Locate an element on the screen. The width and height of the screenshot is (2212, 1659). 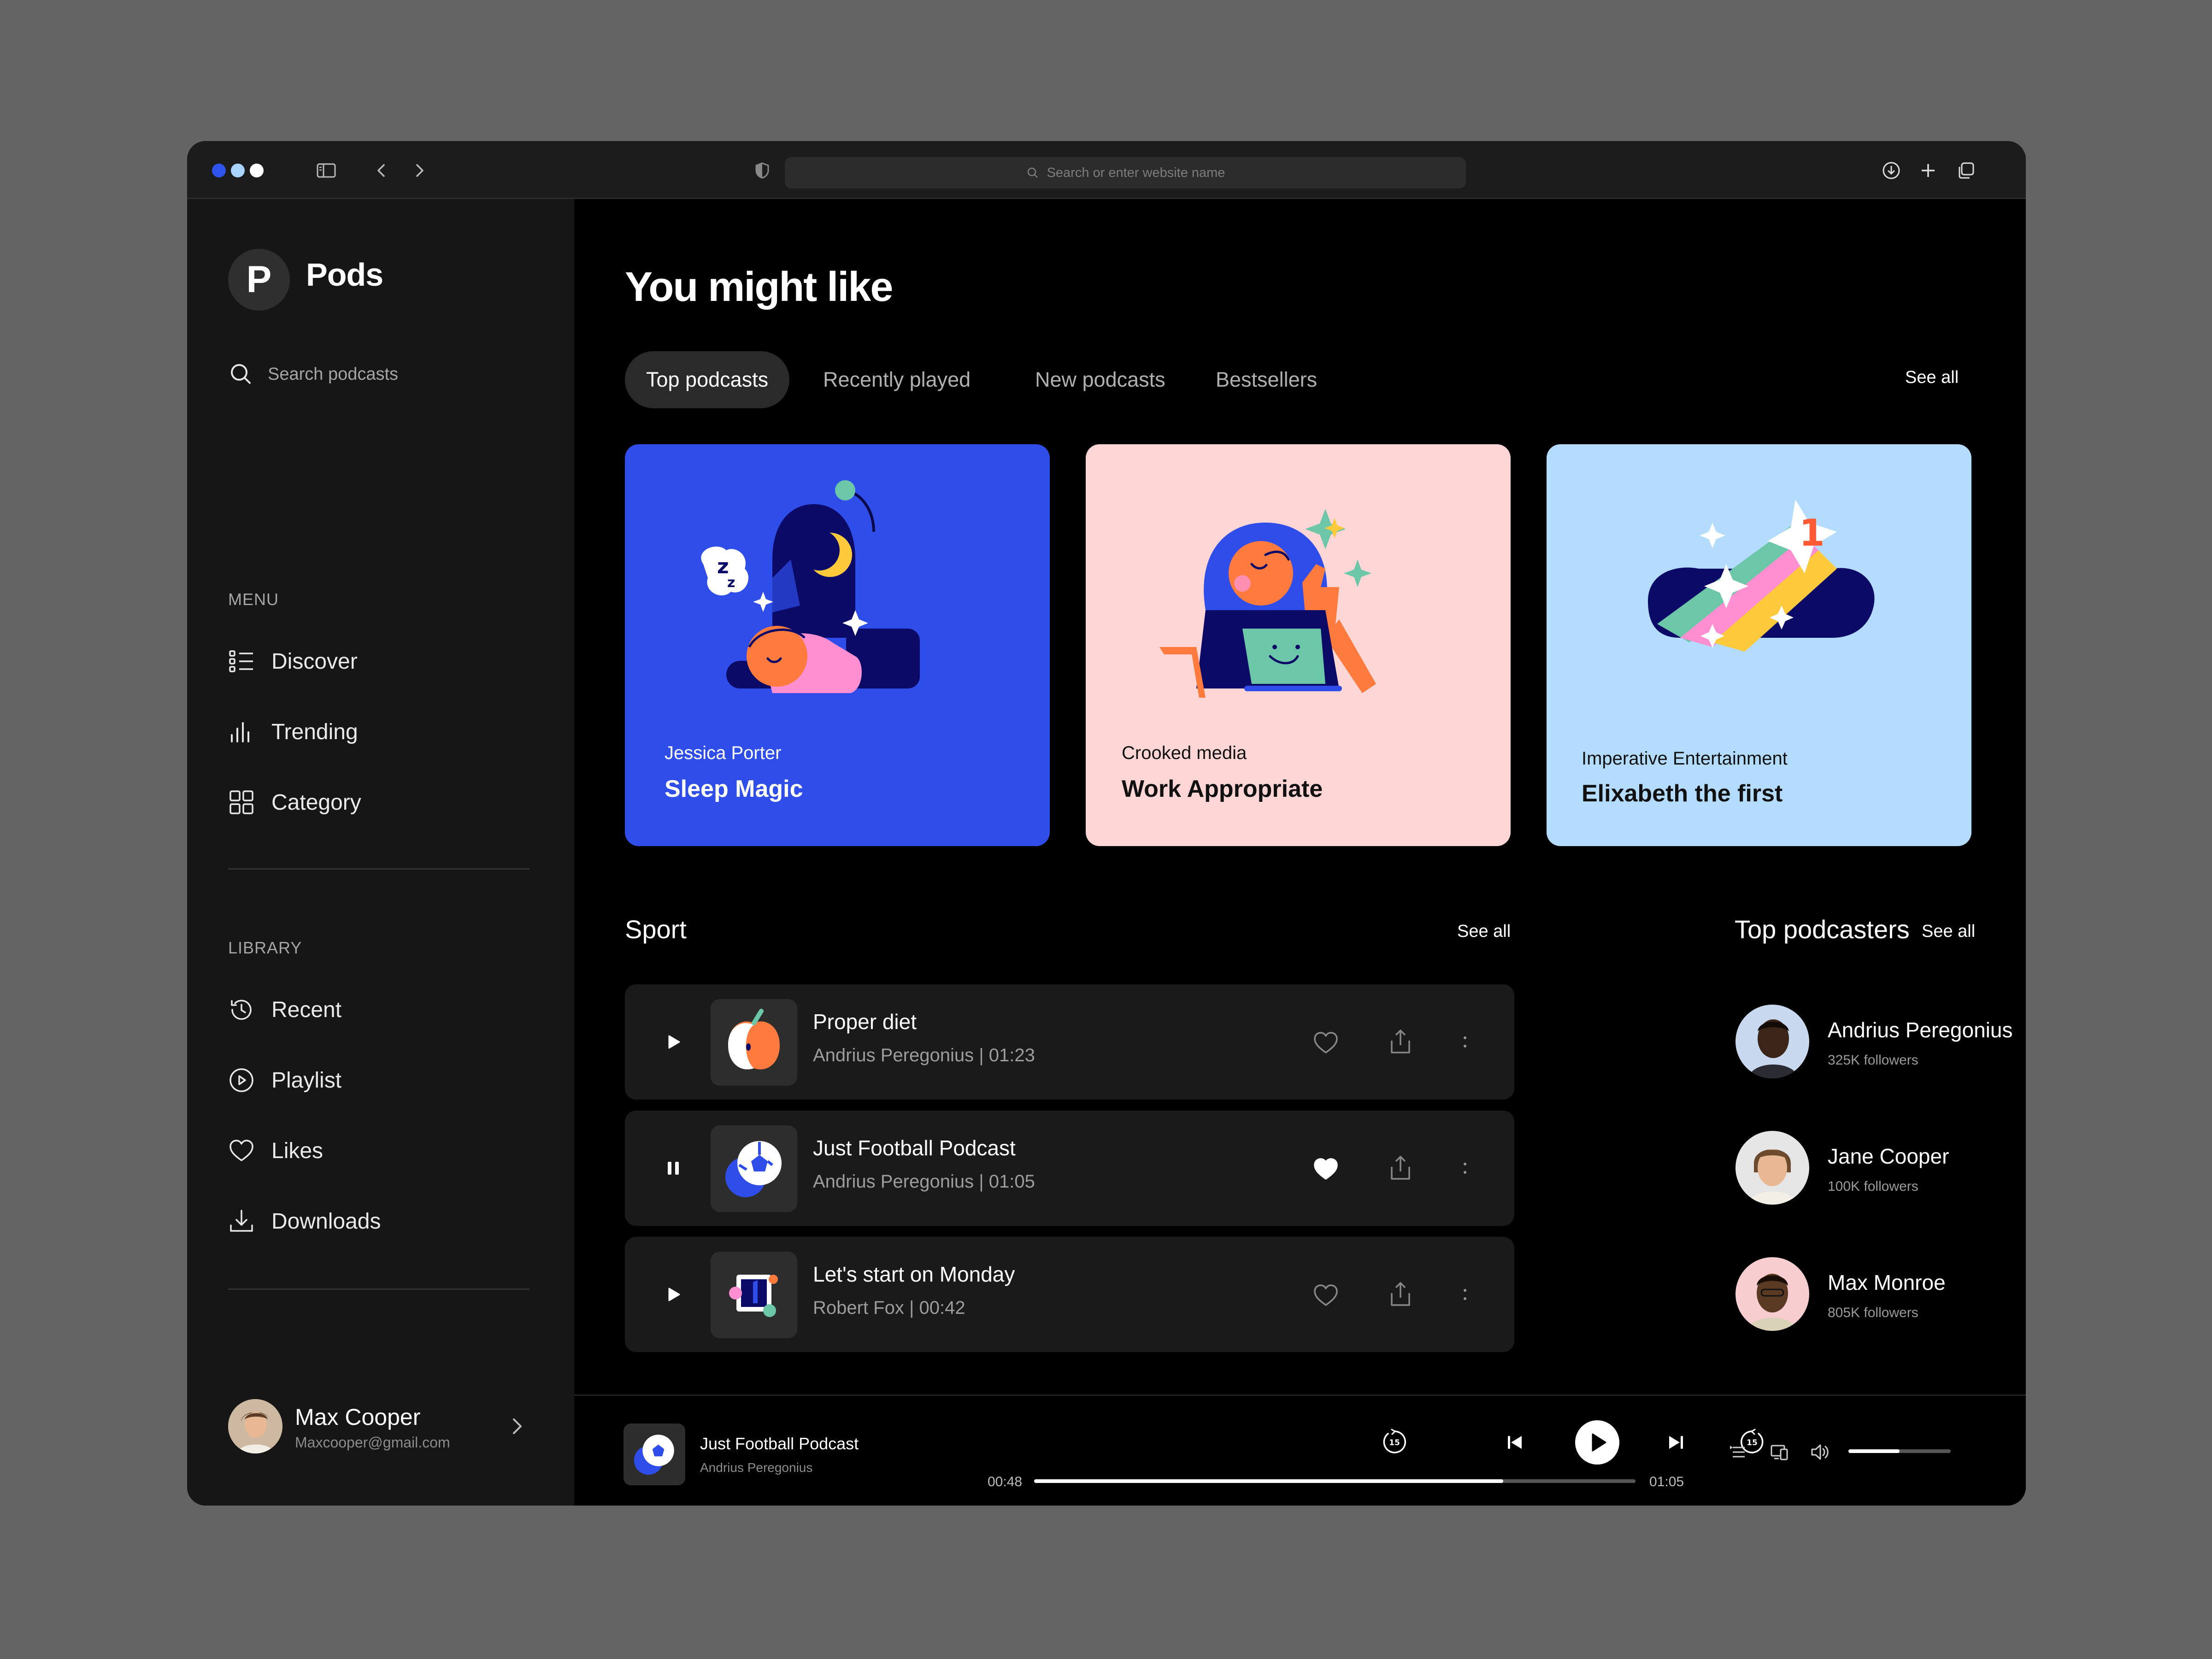
progress-fill is located at coordinates (1268, 1481).